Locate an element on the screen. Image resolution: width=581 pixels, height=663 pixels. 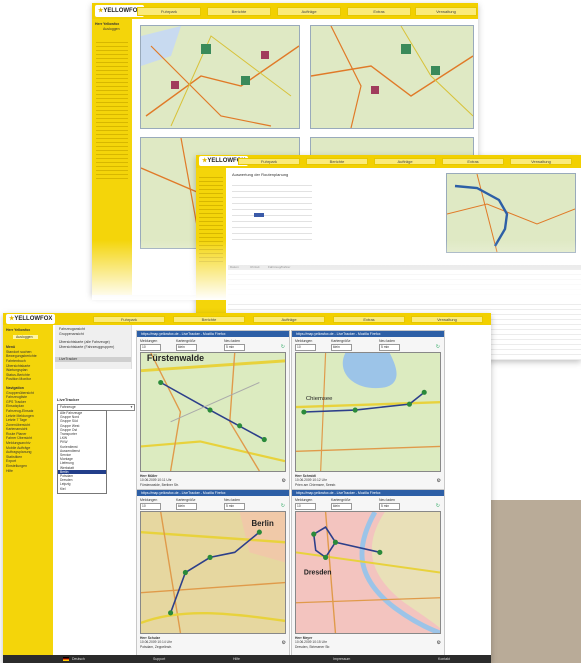
map-place-name: Berlin is located at coordinates (262, 523).